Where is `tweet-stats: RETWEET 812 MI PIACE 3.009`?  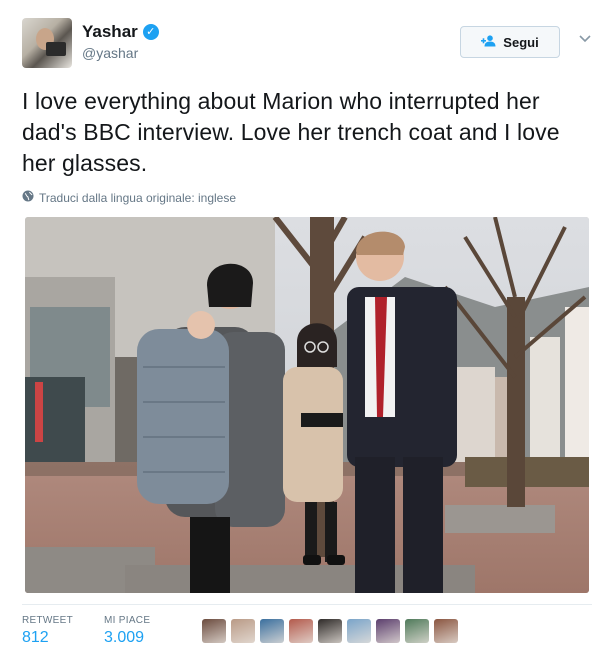 tweet-stats: RETWEET 812 MI PIACE 3.009 is located at coordinates (307, 628).